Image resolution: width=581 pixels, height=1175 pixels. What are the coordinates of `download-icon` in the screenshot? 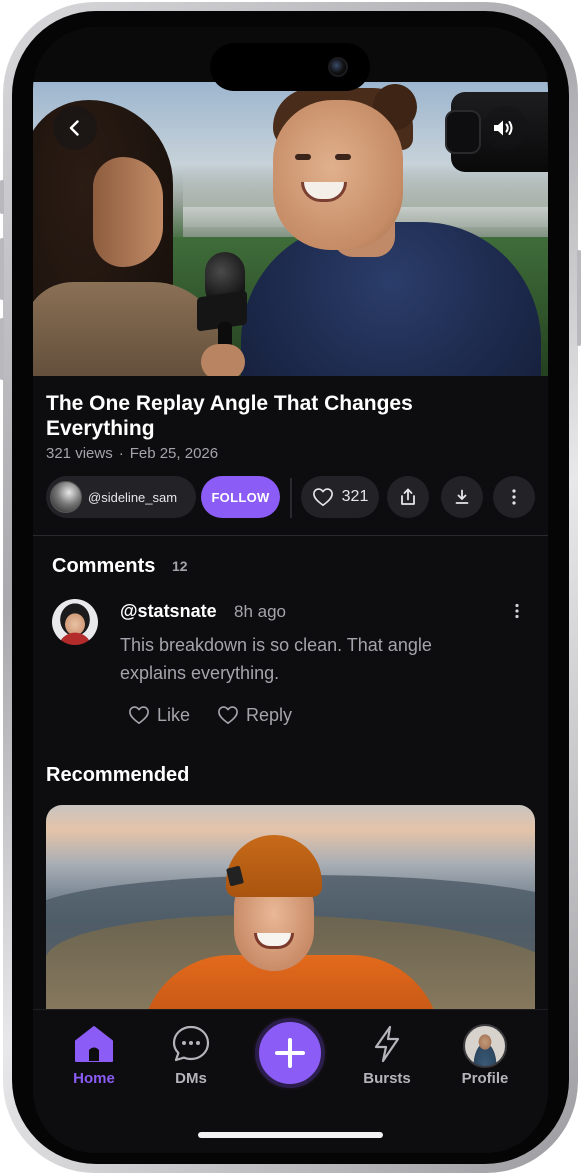 It's located at (462, 496).